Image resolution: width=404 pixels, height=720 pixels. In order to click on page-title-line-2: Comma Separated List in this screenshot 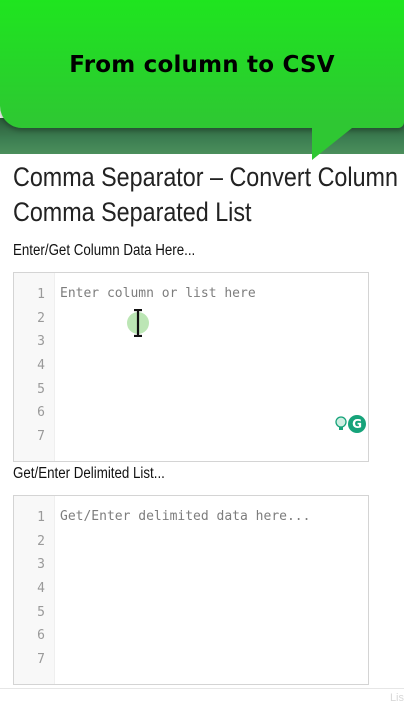, I will do `click(132, 212)`.